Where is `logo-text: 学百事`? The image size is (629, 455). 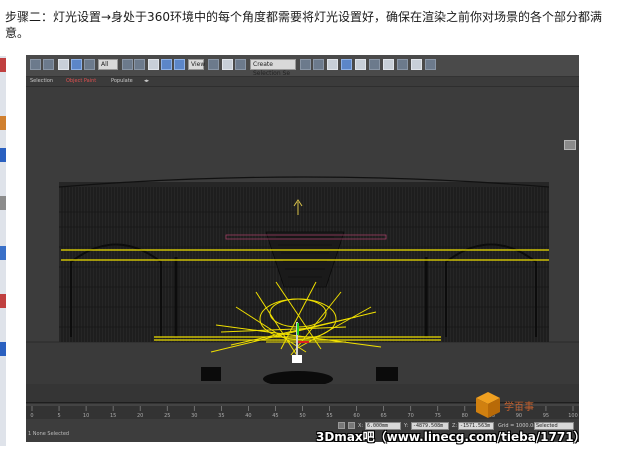 logo-text: 学百事 is located at coordinates (519, 406).